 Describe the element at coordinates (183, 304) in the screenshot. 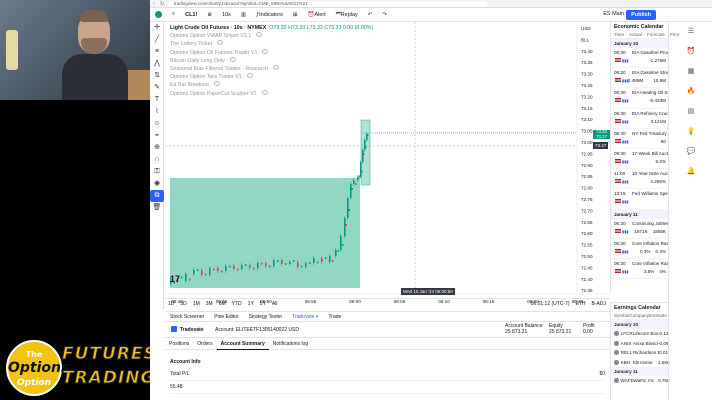

I see `range-button-5d: 5D` at that location.